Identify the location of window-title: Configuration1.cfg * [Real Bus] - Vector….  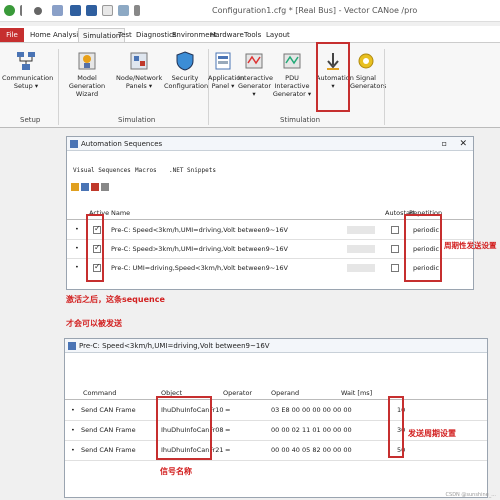
(315, 10).